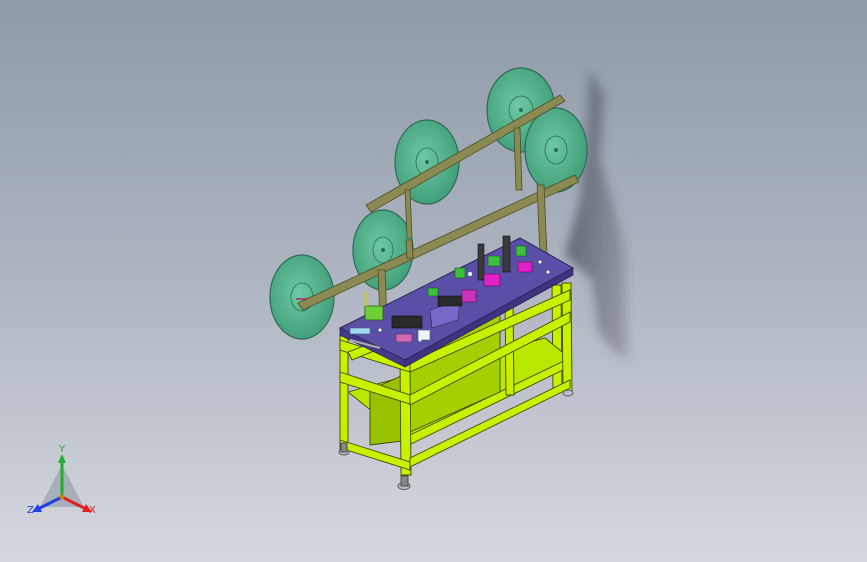  What do you see at coordinates (30, 510) in the screenshot?
I see `axis-label-z: Z` at bounding box center [30, 510].